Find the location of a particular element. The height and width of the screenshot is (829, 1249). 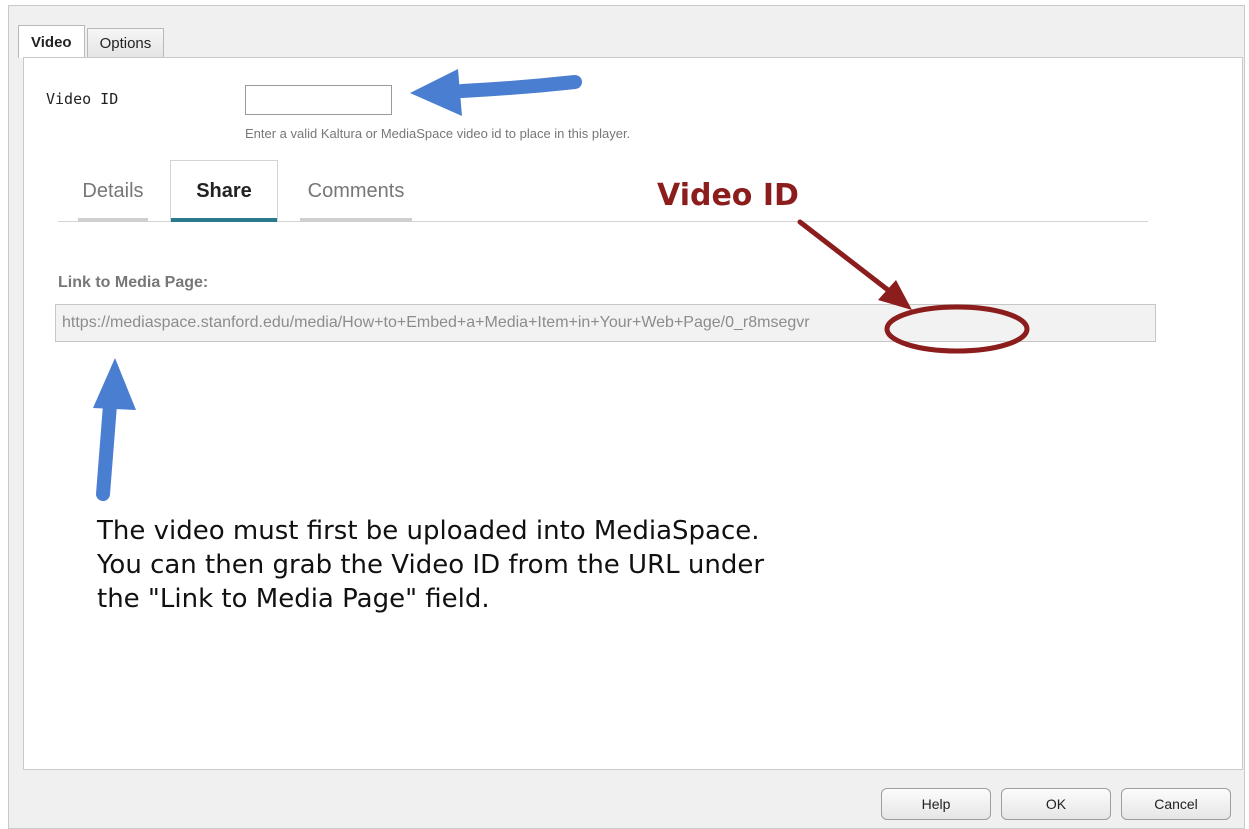

blue-arrow-up-icon is located at coordinates (114, 429).